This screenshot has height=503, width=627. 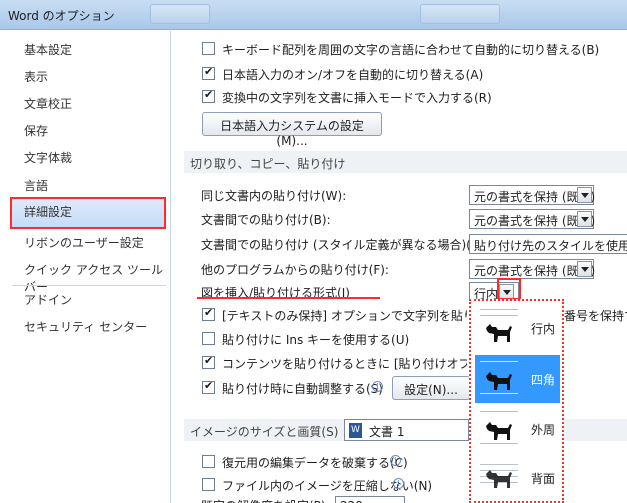 I want to click on paste-between-docs-label: 文書間での貼り付け(B):, so click(x=266, y=220).